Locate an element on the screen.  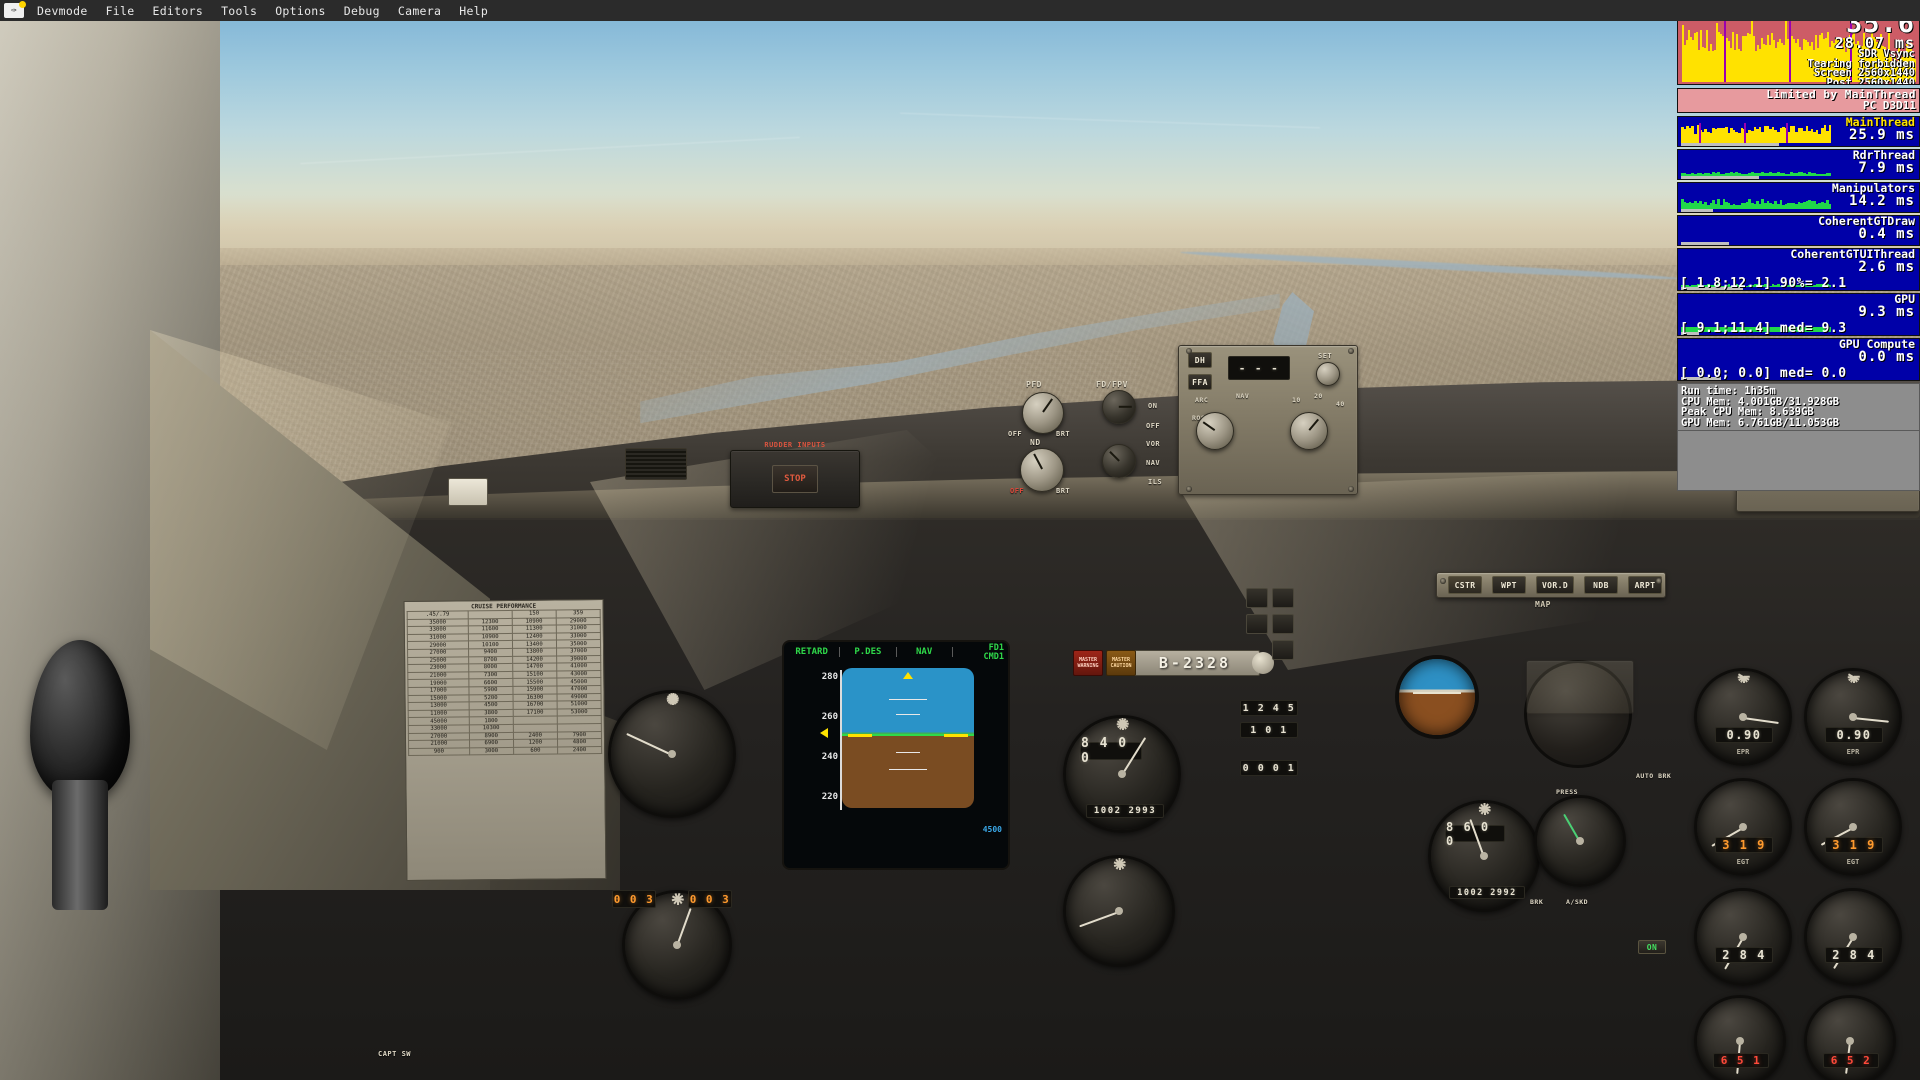
thread-label: Manipulators 14.2 ms is located at coordinates (1873, 196).